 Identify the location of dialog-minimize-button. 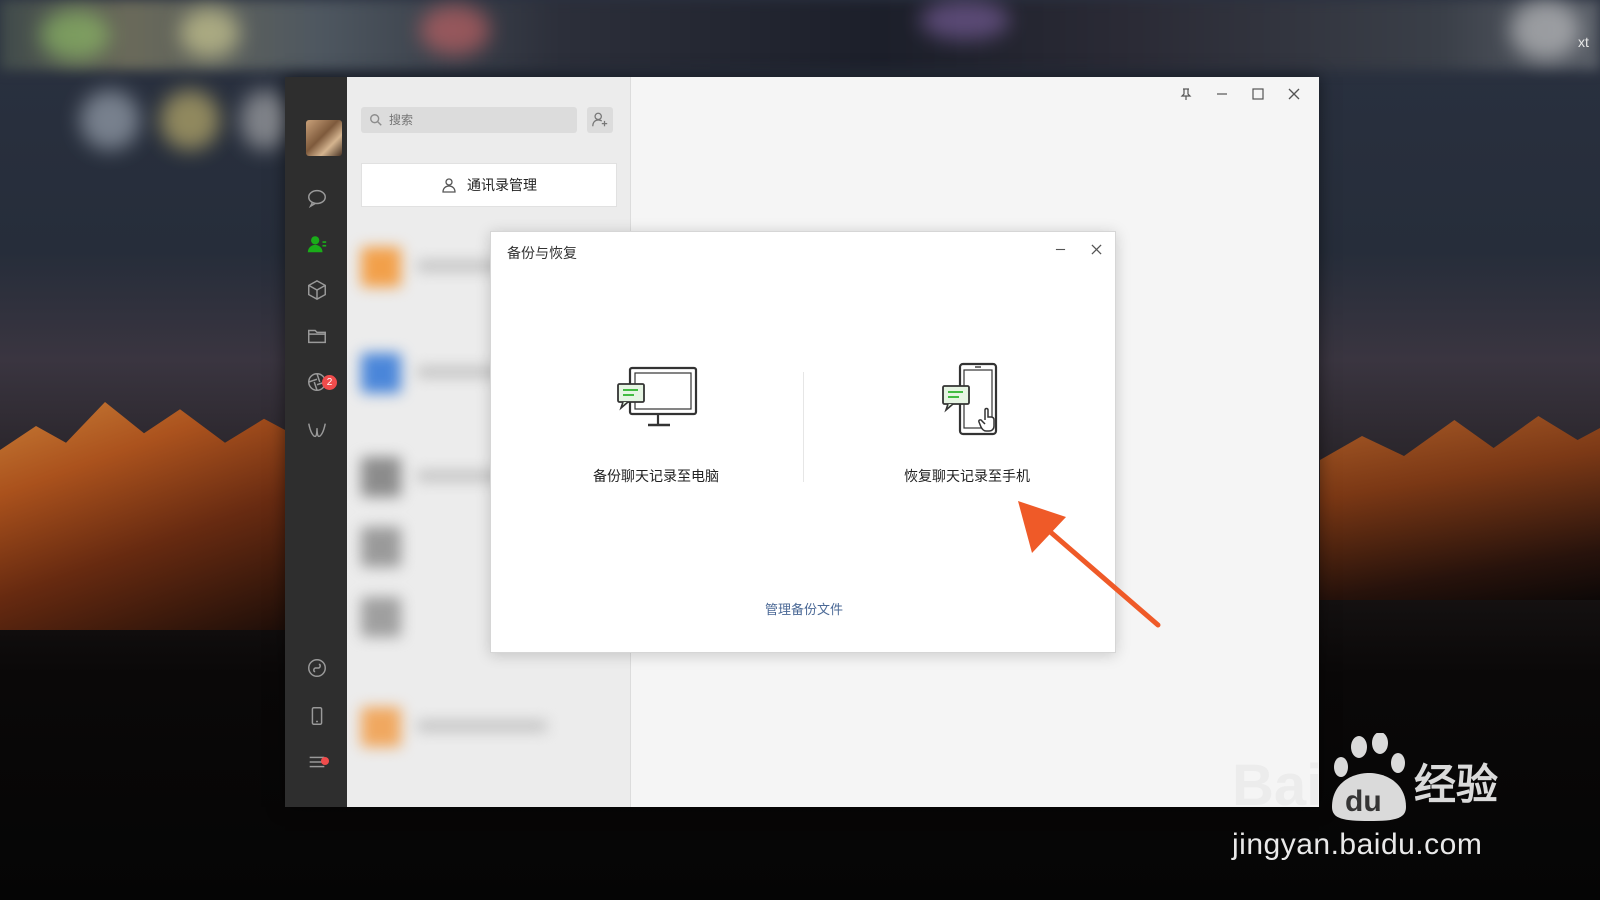
(1060, 249).